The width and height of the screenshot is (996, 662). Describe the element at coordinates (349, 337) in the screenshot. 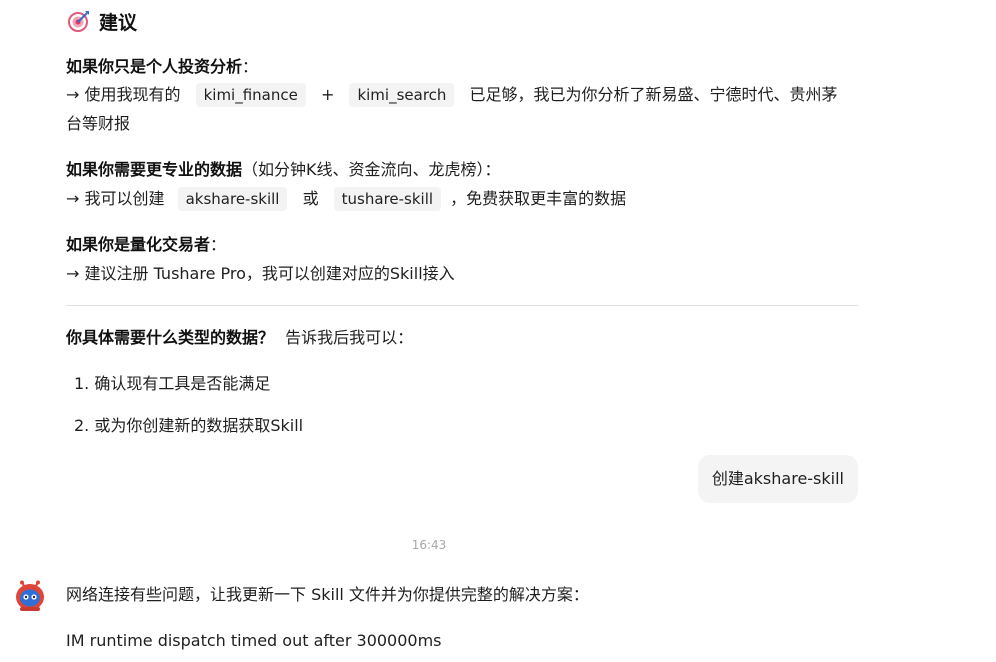

I see `question-rest: 告诉我后我可以：` at that location.